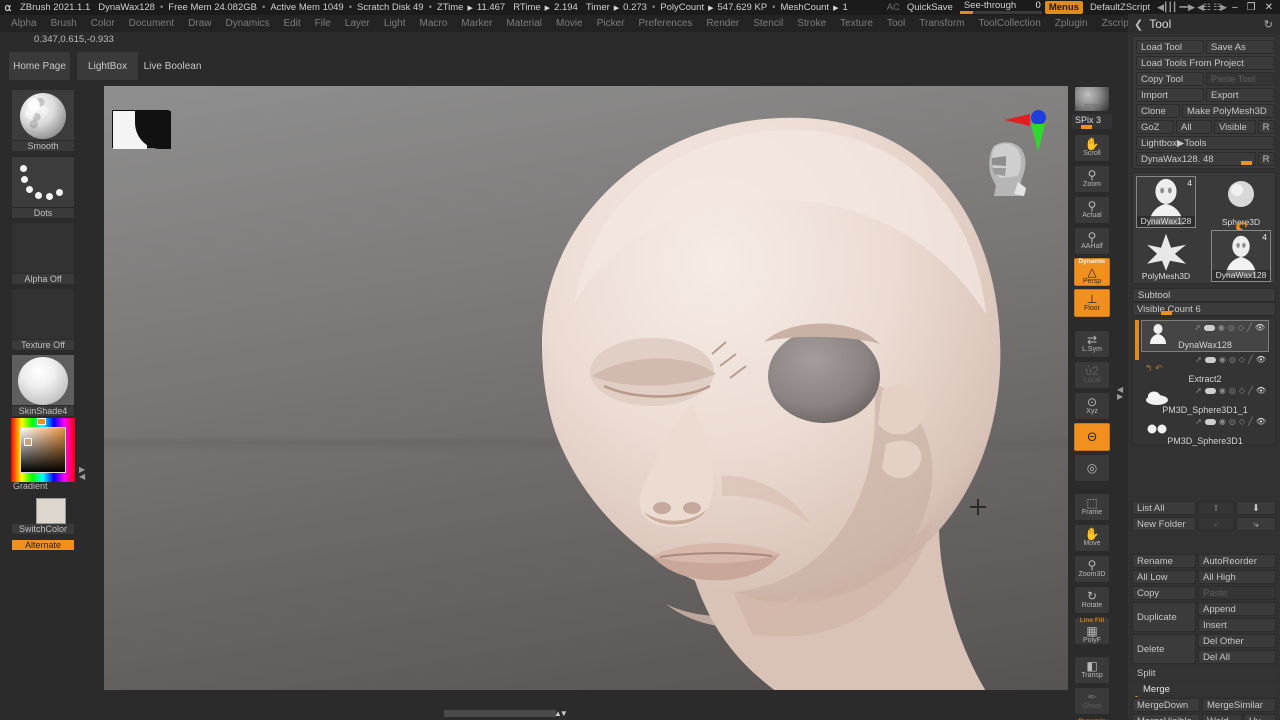 The width and height of the screenshot is (1280, 720). Describe the element at coordinates (1205, 431) in the screenshot. I see `subtool-row-pm3d-sphere3d1: ➚ ◉ ◎ ◇ ╱ 👁 PM3D_Sphere3D1` at that location.